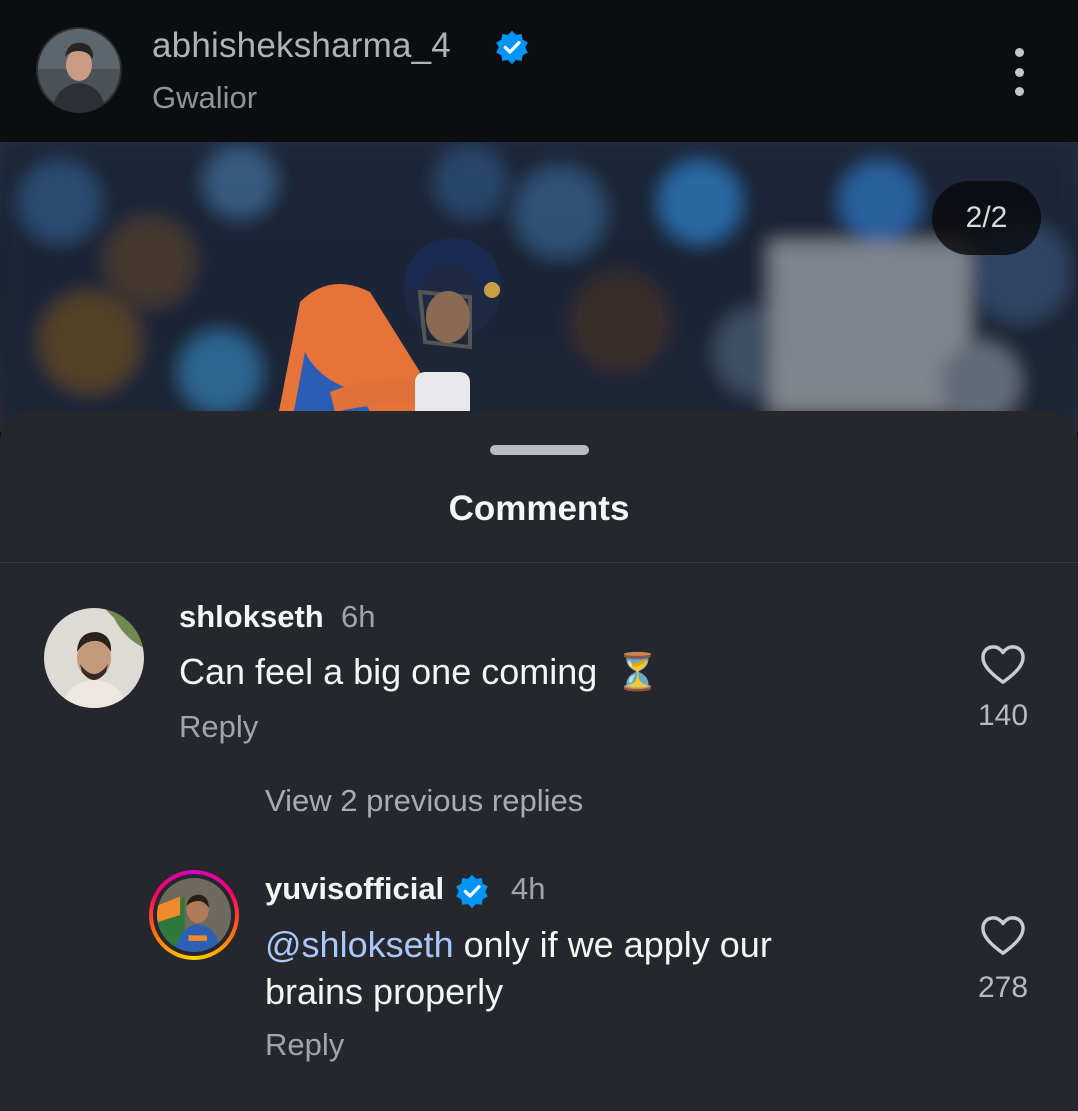  I want to click on comment-text: Can feel a big one coming ⏳, so click(419, 671).